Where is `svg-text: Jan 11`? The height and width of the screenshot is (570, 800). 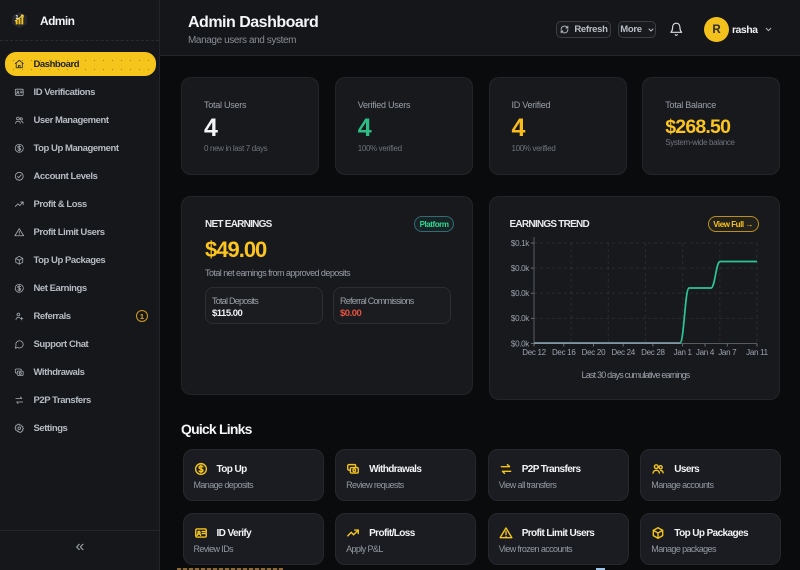
svg-text: Jan 11 is located at coordinates (757, 352).